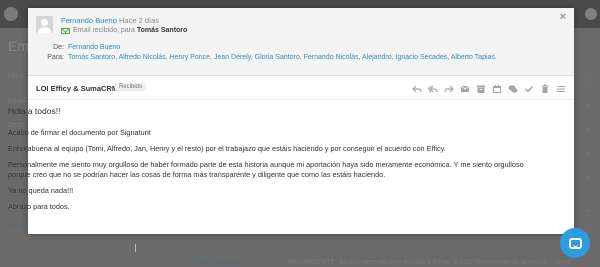 The height and width of the screenshot is (267, 600). What do you see at coordinates (560, 88) in the screenshot?
I see `menu-icon` at bounding box center [560, 88].